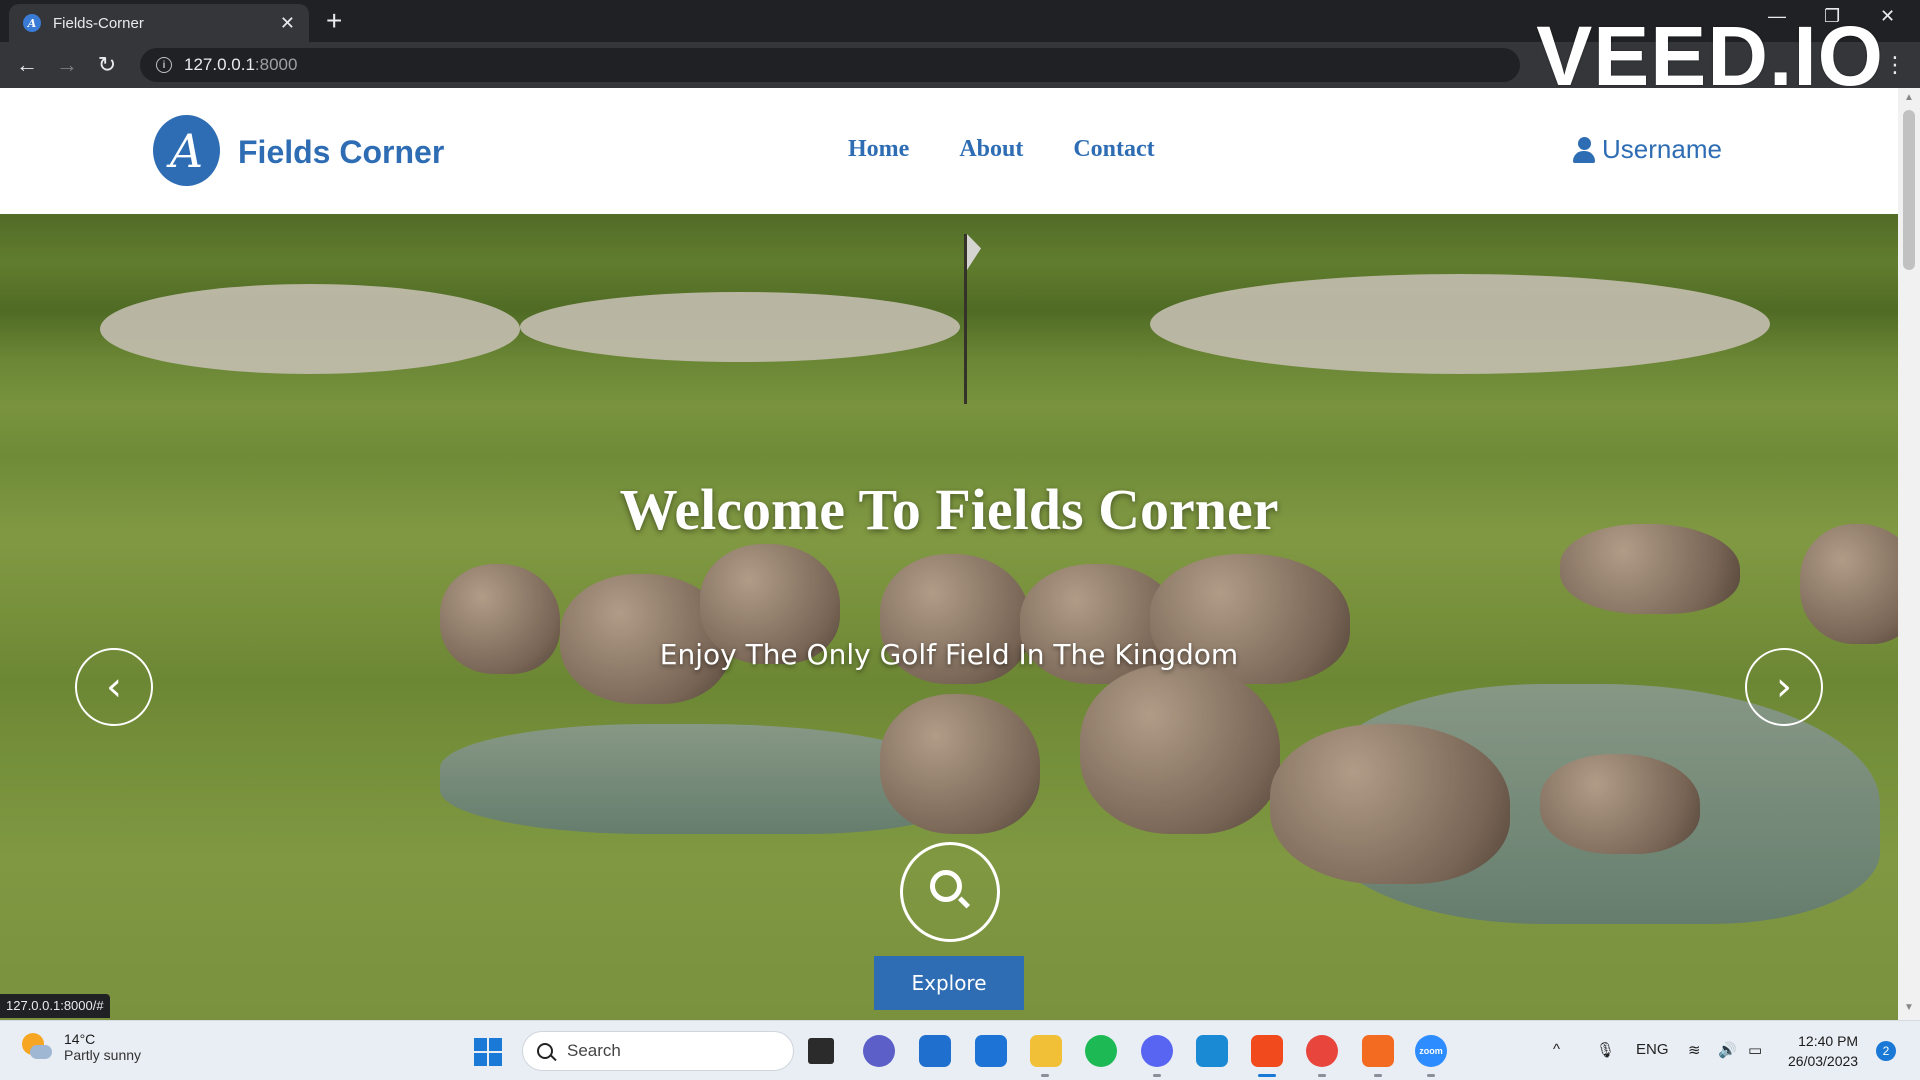 The height and width of the screenshot is (1080, 1920). What do you see at coordinates (186, 150) in the screenshot?
I see `logo-icon: A` at bounding box center [186, 150].